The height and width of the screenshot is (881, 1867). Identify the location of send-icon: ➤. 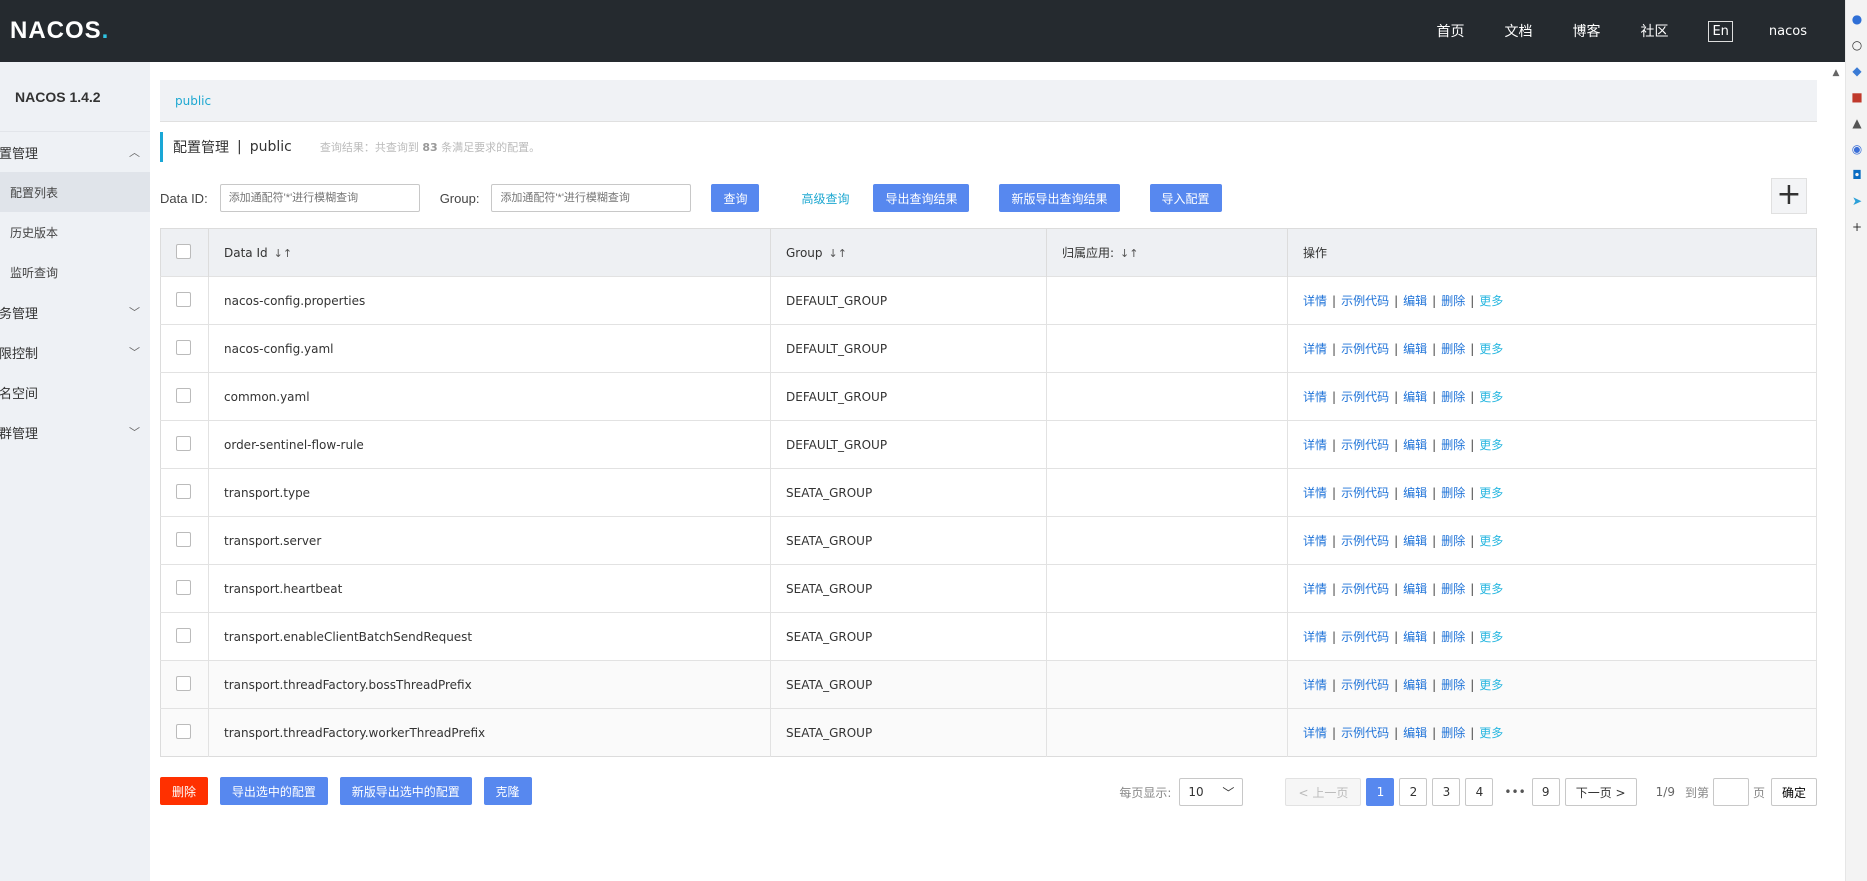
(1857, 201).